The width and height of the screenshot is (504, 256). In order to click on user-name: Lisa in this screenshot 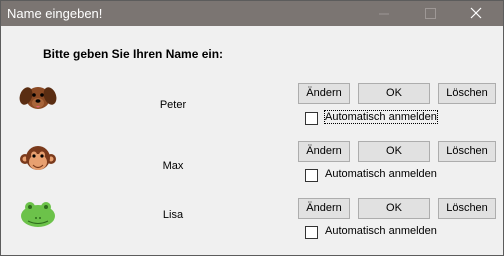, I will do `click(173, 215)`.